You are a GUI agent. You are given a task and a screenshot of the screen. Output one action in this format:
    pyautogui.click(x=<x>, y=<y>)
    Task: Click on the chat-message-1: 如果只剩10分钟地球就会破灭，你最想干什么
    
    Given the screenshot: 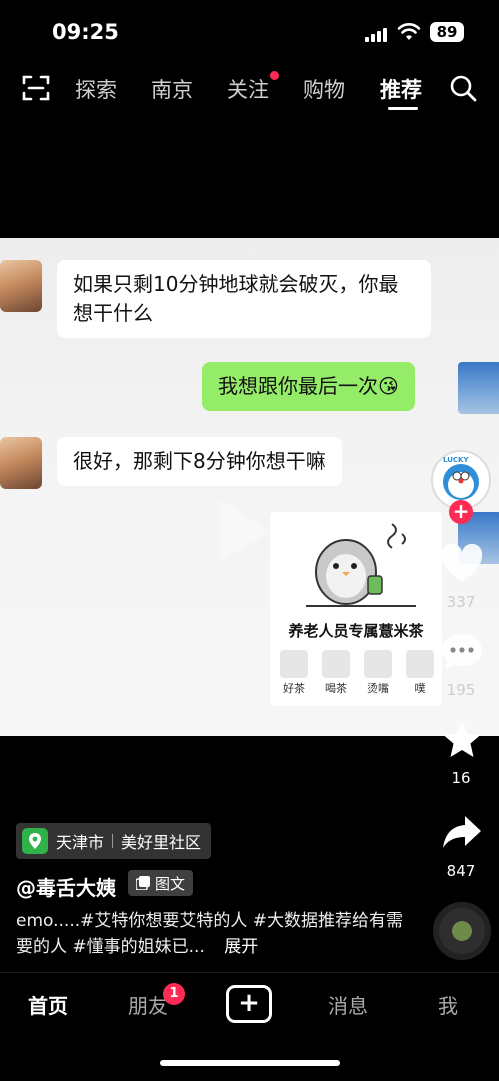 What is the action you would take?
    pyautogui.click(x=244, y=299)
    